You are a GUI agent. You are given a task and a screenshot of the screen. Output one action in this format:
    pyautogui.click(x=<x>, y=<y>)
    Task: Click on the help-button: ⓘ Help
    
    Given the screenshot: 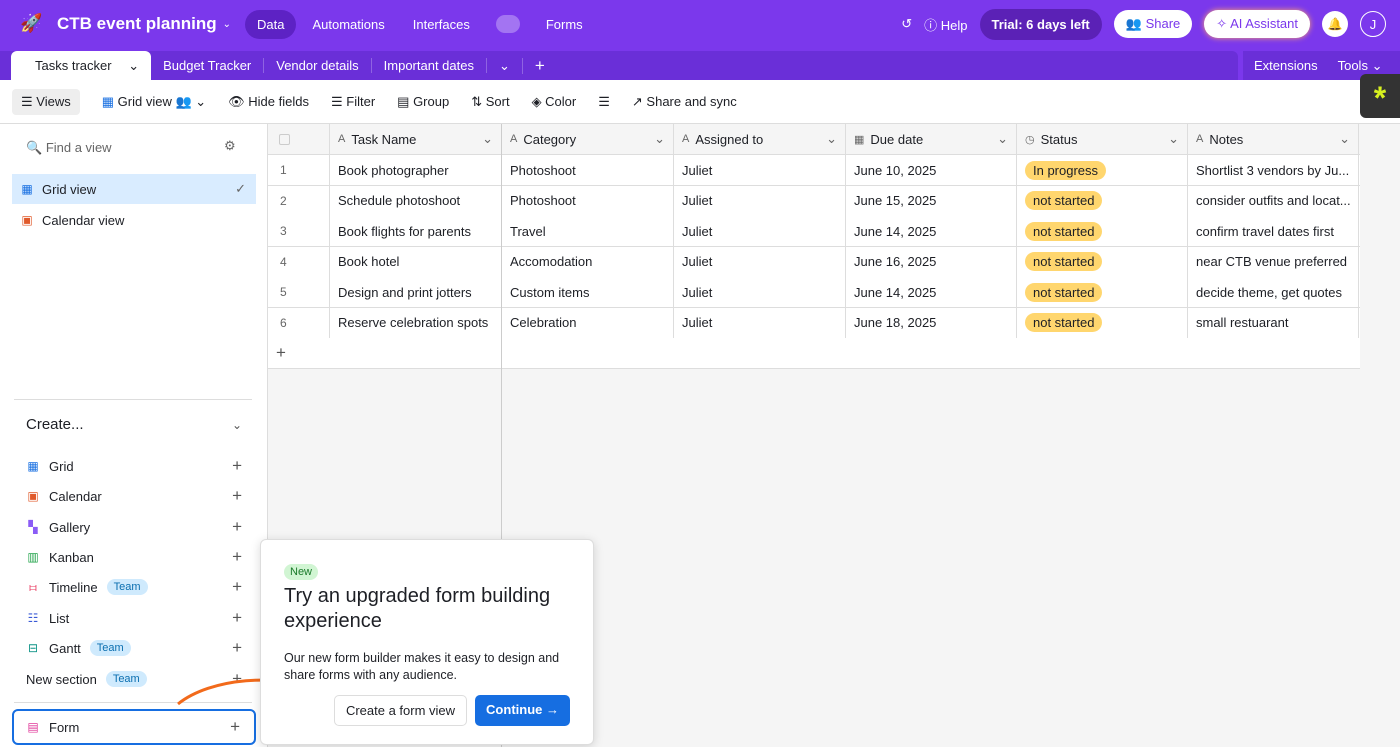 What is the action you would take?
    pyautogui.click(x=945, y=24)
    